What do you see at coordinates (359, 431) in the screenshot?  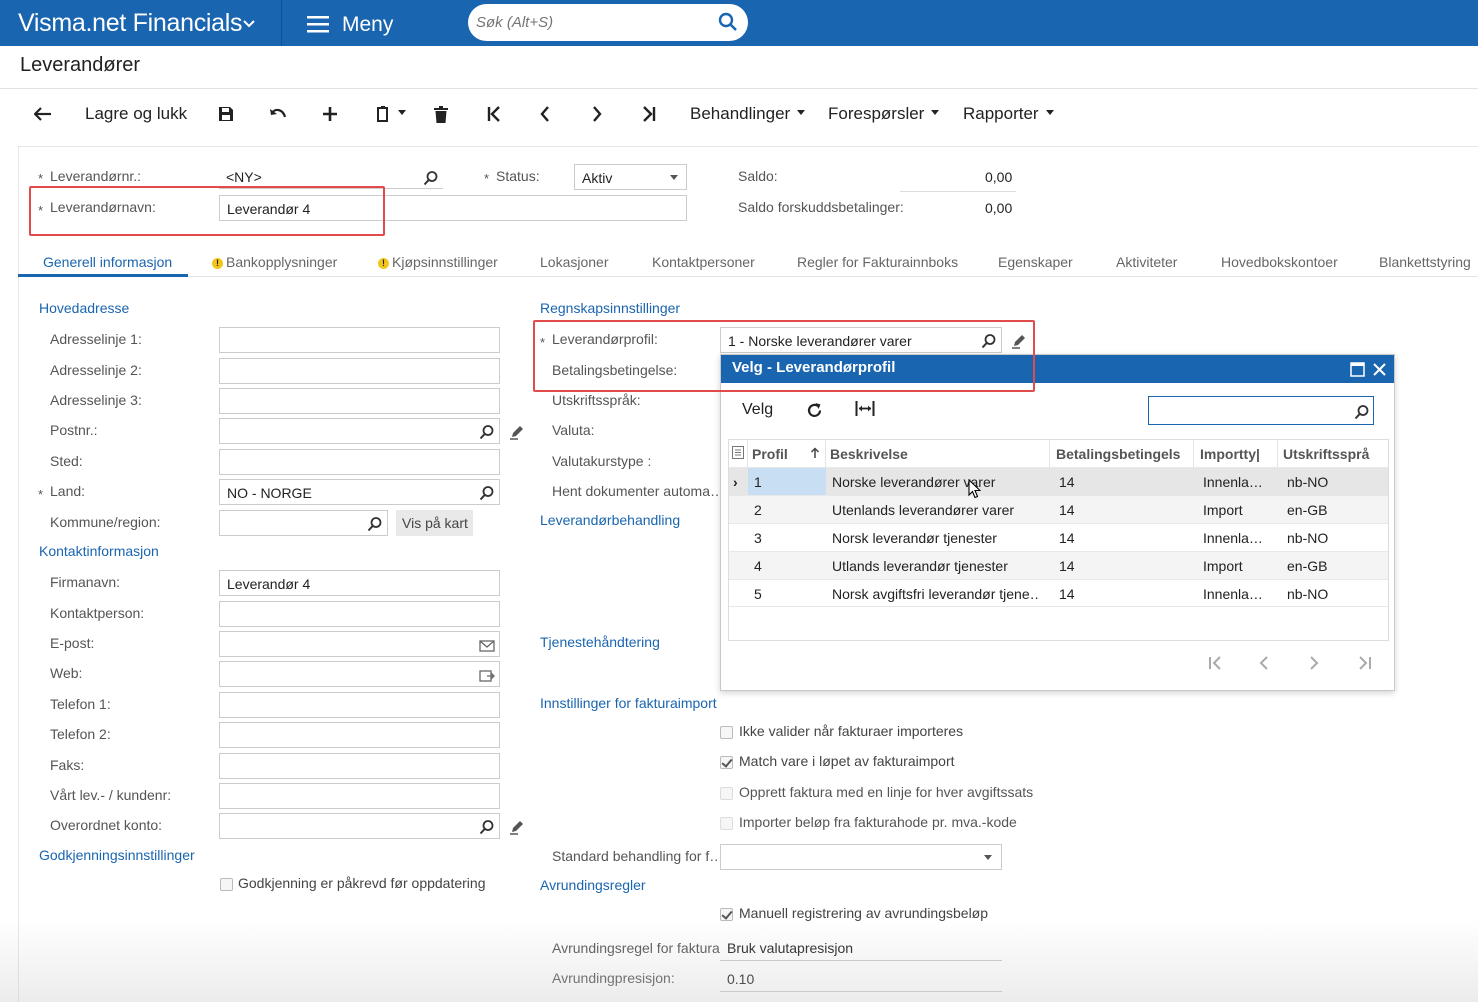 I see `postal-field` at bounding box center [359, 431].